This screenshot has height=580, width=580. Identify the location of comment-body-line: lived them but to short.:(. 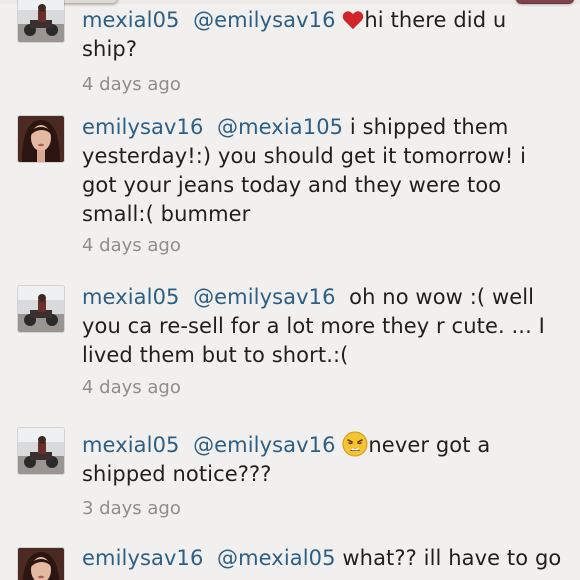
(215, 355).